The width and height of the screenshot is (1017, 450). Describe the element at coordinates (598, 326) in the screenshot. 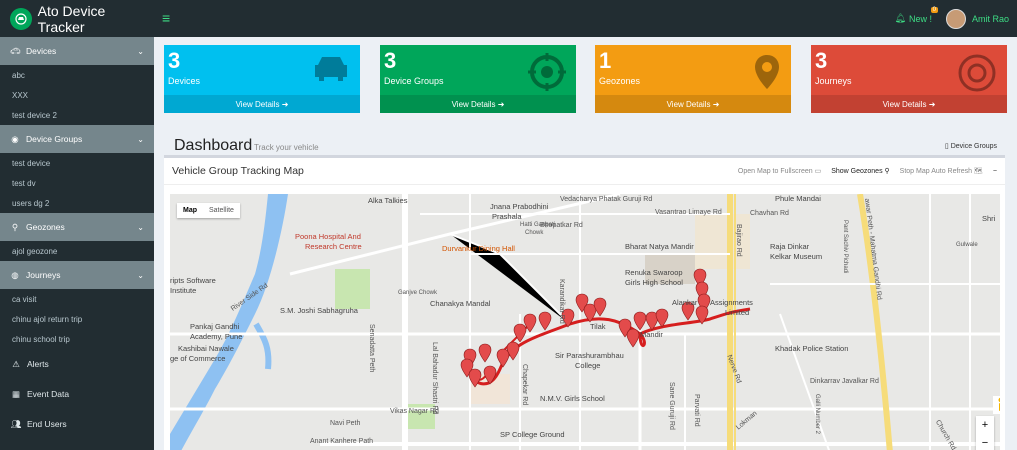

I see `map-label: Tilak` at that location.